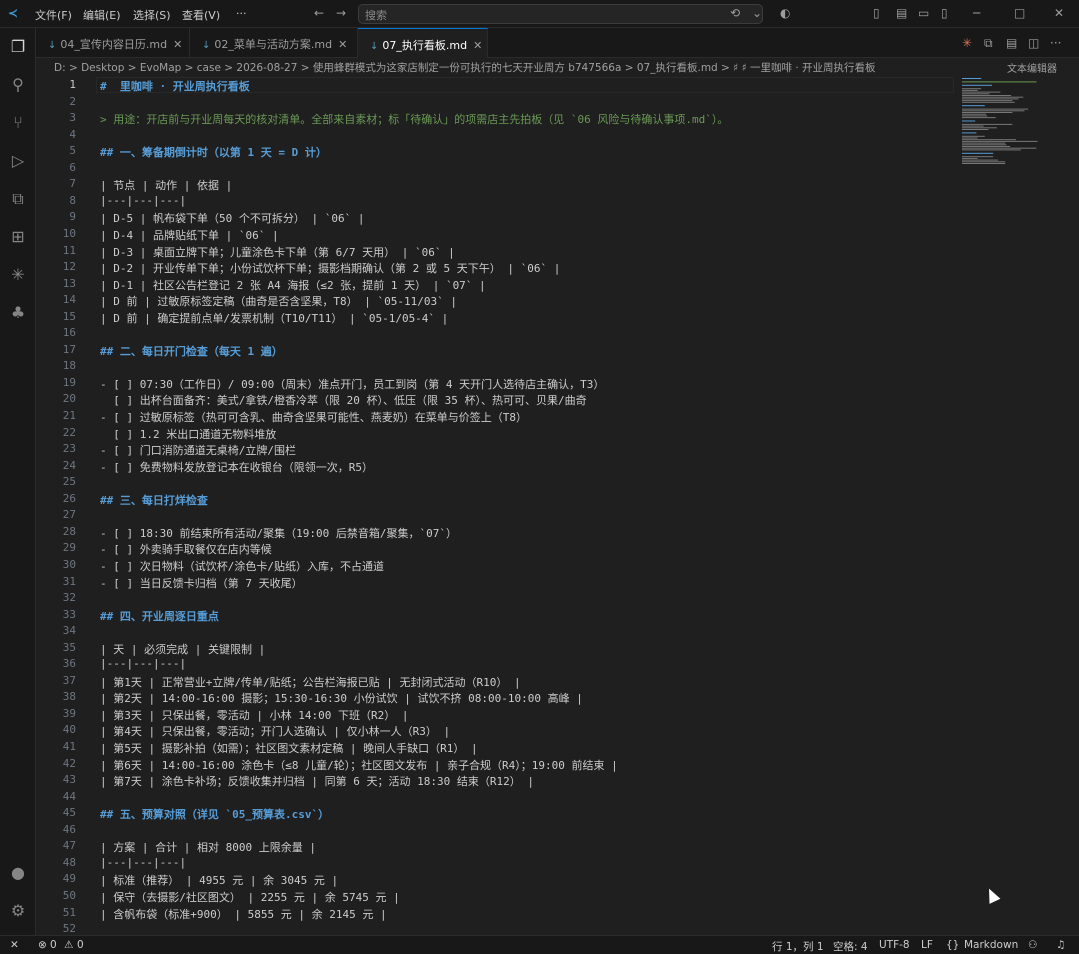 This screenshot has width=1079, height=954. Describe the element at coordinates (232, 218) in the screenshot. I see `code-line: | D-5 | 帆布袋下单（50 个不可拆分） | `06` |` at that location.